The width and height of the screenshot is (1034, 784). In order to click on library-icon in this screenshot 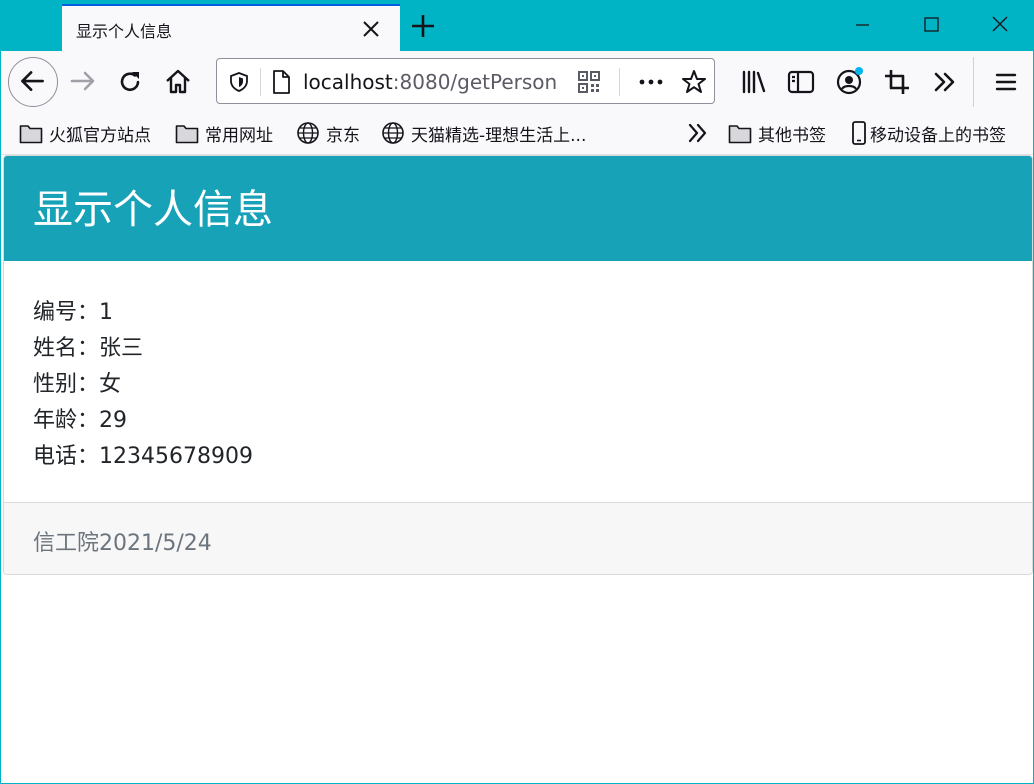, I will do `click(754, 82)`.